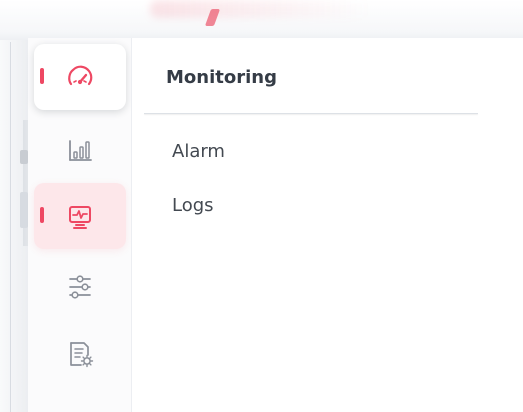 This screenshot has width=523, height=412. I want to click on bar-chart-icon, so click(80, 150).